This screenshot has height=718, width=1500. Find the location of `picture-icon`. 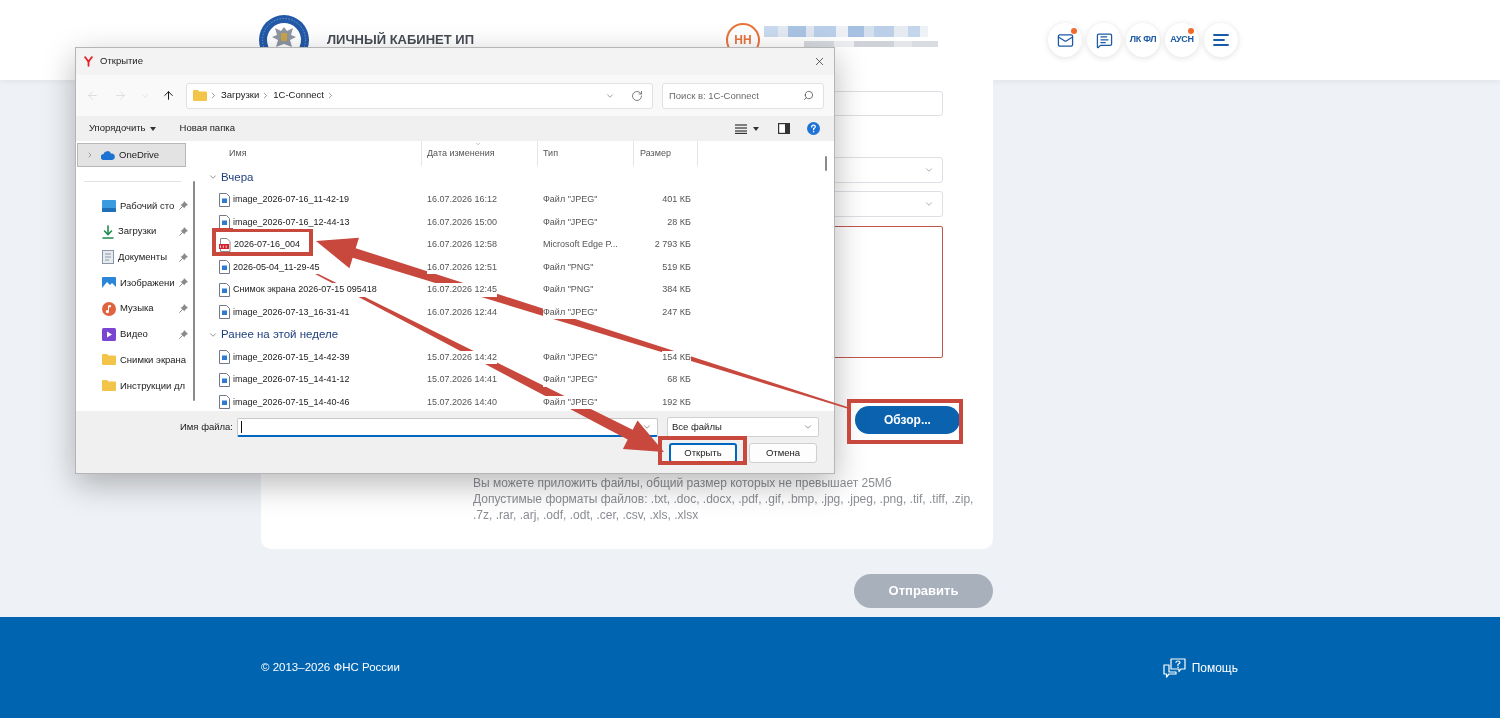

picture-icon is located at coordinates (109, 282).